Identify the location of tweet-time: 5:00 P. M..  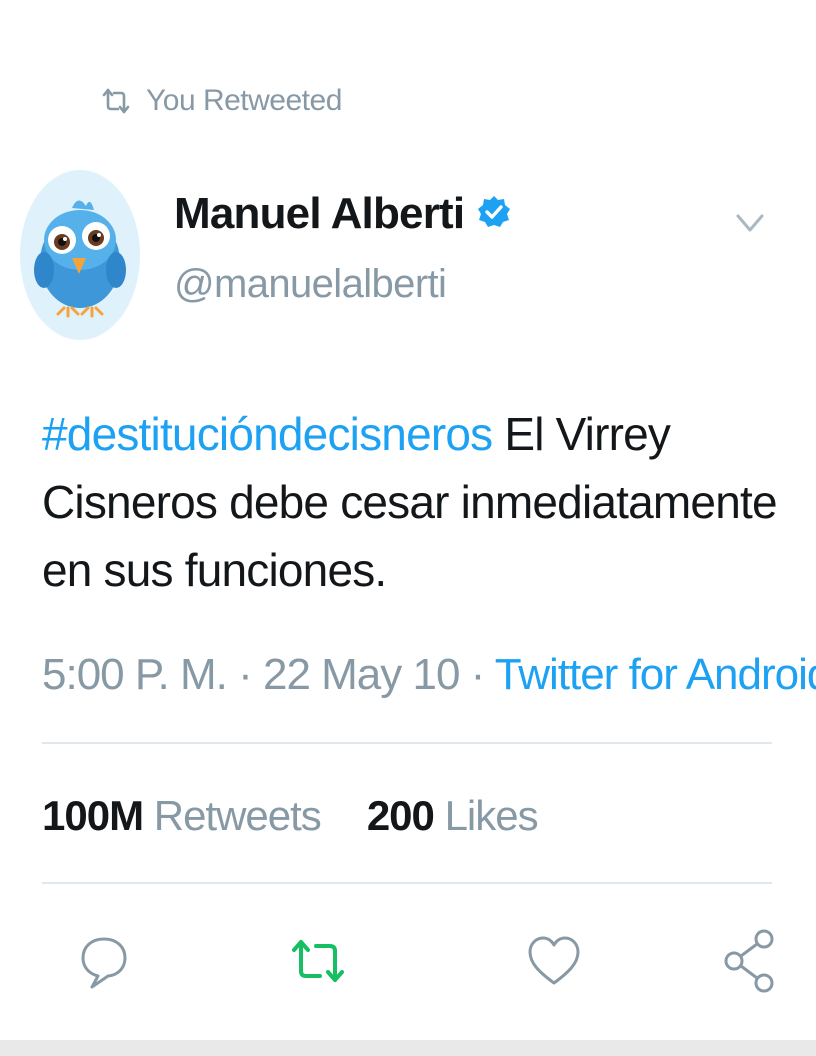
(135, 674).